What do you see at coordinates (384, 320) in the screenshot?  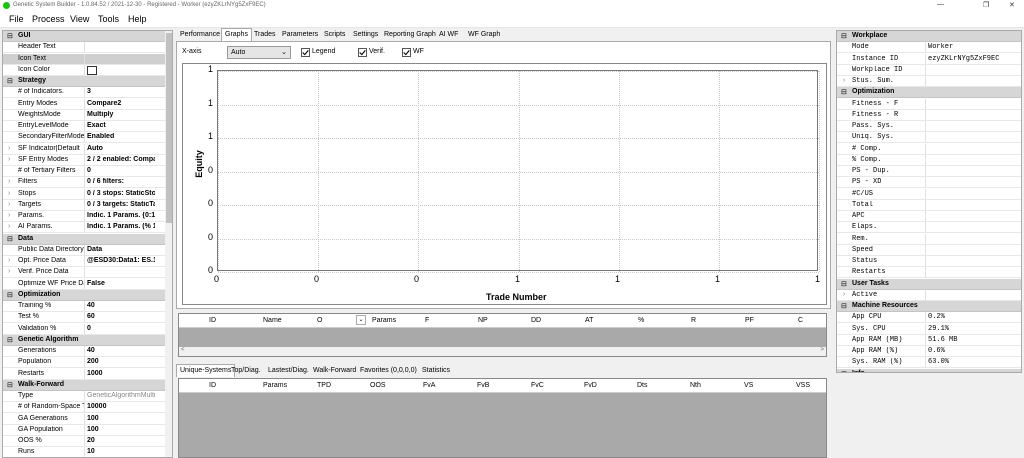 I see `col-params: Params` at bounding box center [384, 320].